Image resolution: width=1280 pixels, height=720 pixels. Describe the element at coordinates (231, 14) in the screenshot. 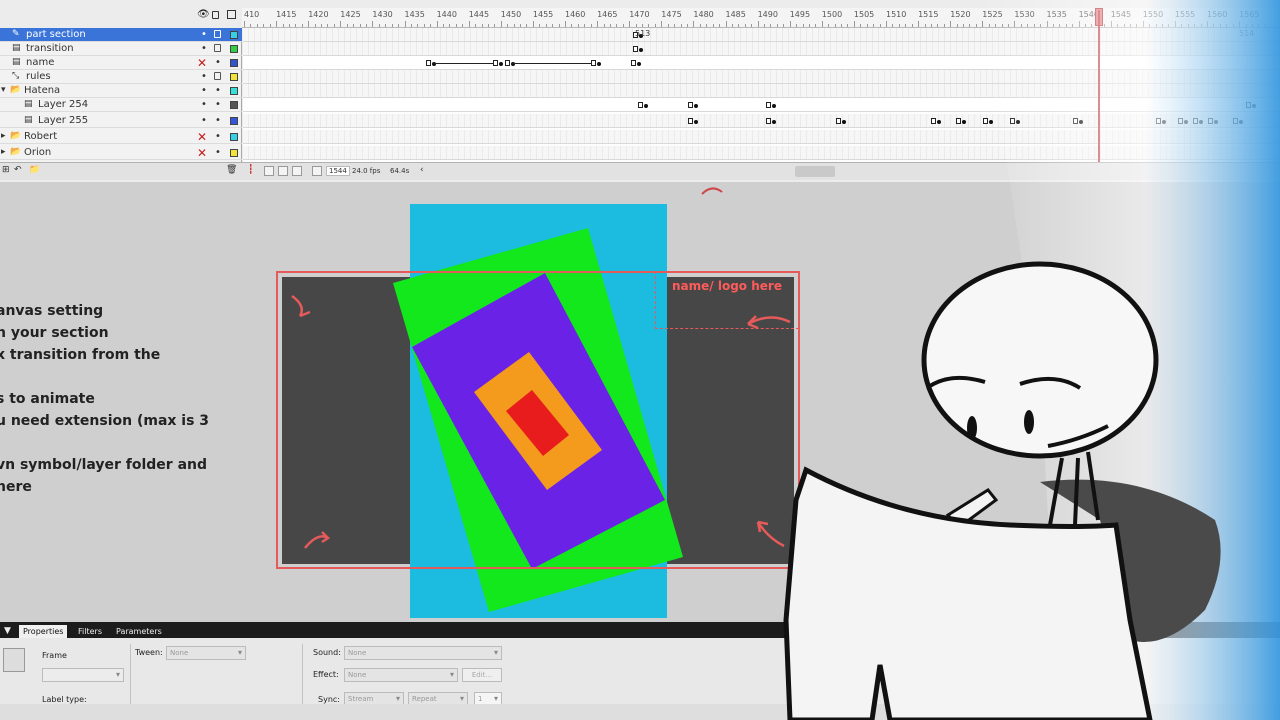

I see `outline-icon` at that location.